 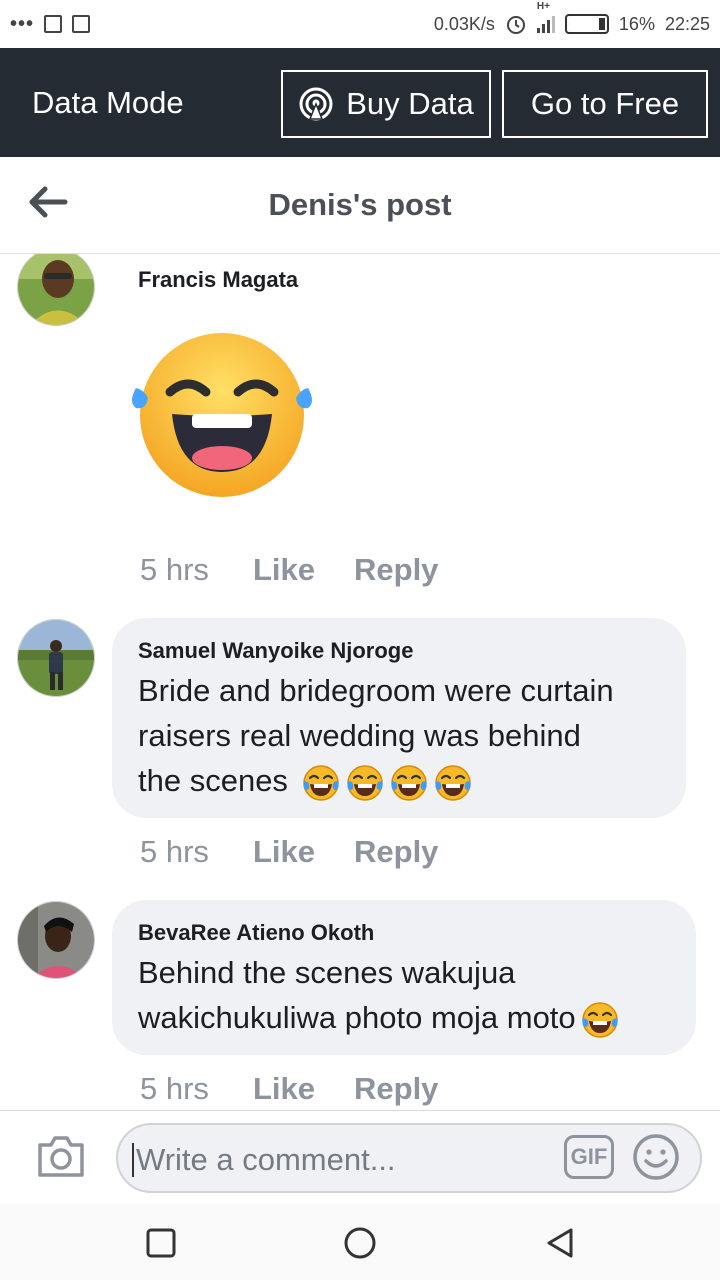 I want to click on comment-line: wakichukuliwa photo moja moto, so click(x=379, y=1017).